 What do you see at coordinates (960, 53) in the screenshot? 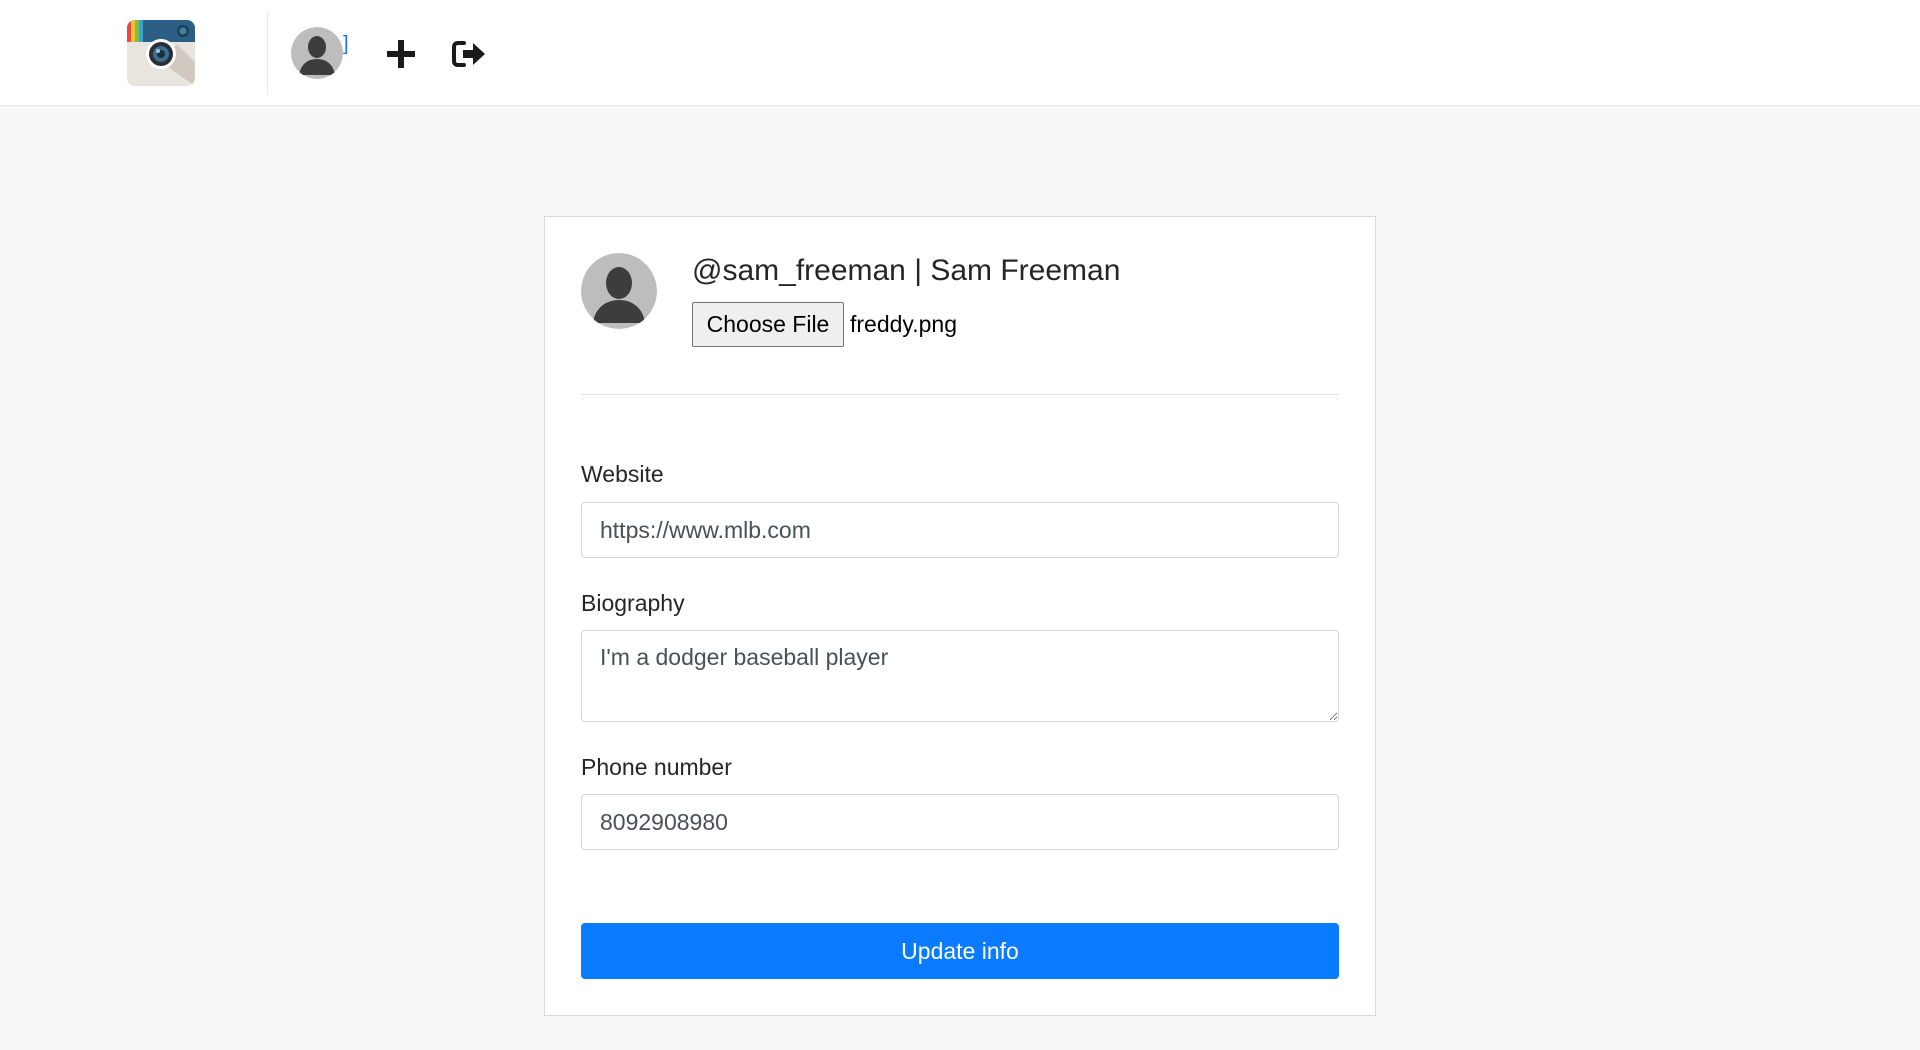
I see `top-navbar: ]` at bounding box center [960, 53].